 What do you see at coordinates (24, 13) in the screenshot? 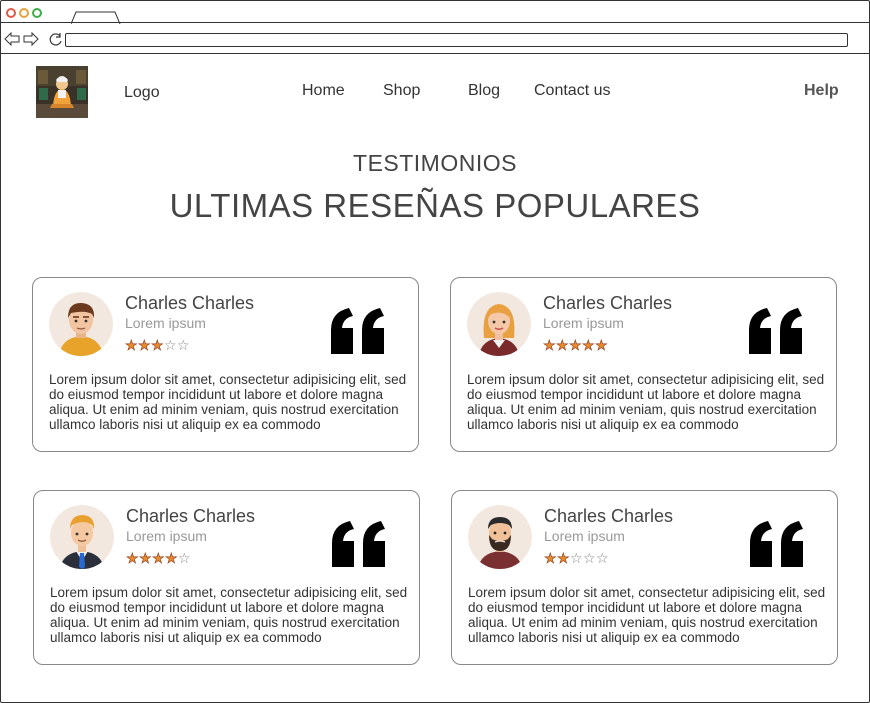
I see `minimize-window-button` at bounding box center [24, 13].